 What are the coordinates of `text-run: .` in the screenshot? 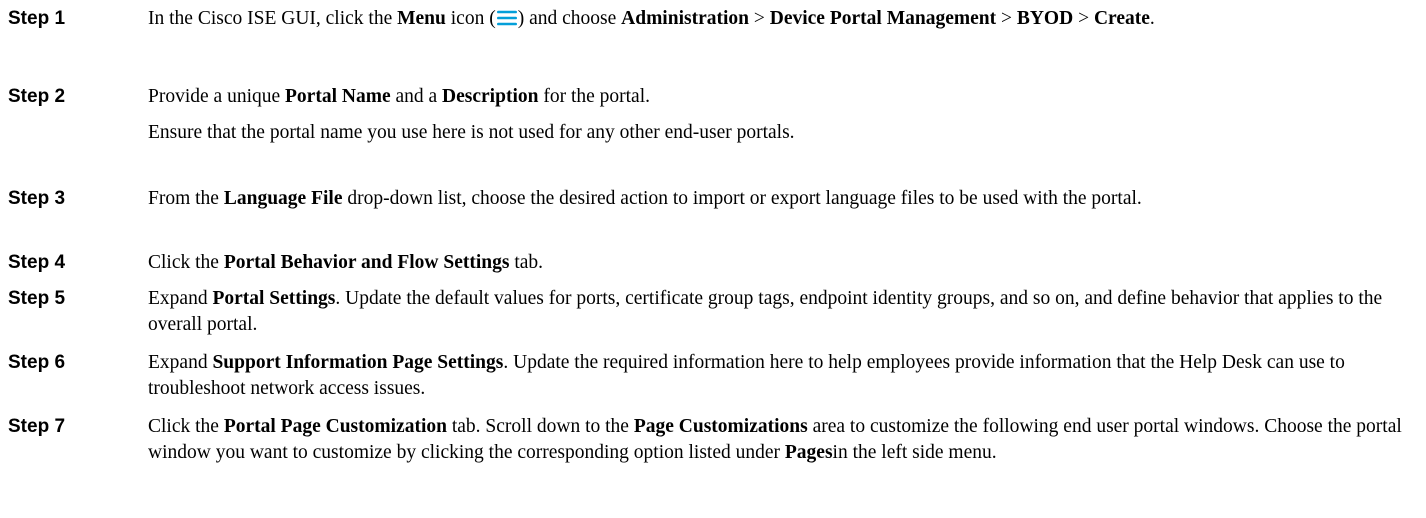 It's located at (1152, 18).